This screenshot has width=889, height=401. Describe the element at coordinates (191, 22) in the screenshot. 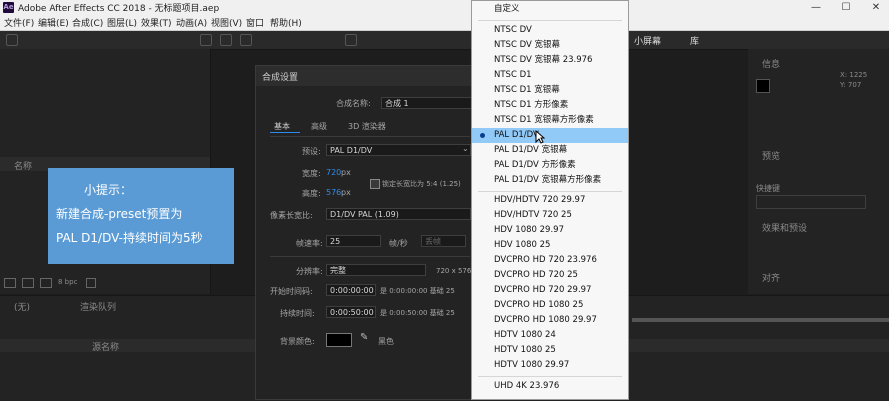

I see `menu-animation: 动画(A)` at that location.